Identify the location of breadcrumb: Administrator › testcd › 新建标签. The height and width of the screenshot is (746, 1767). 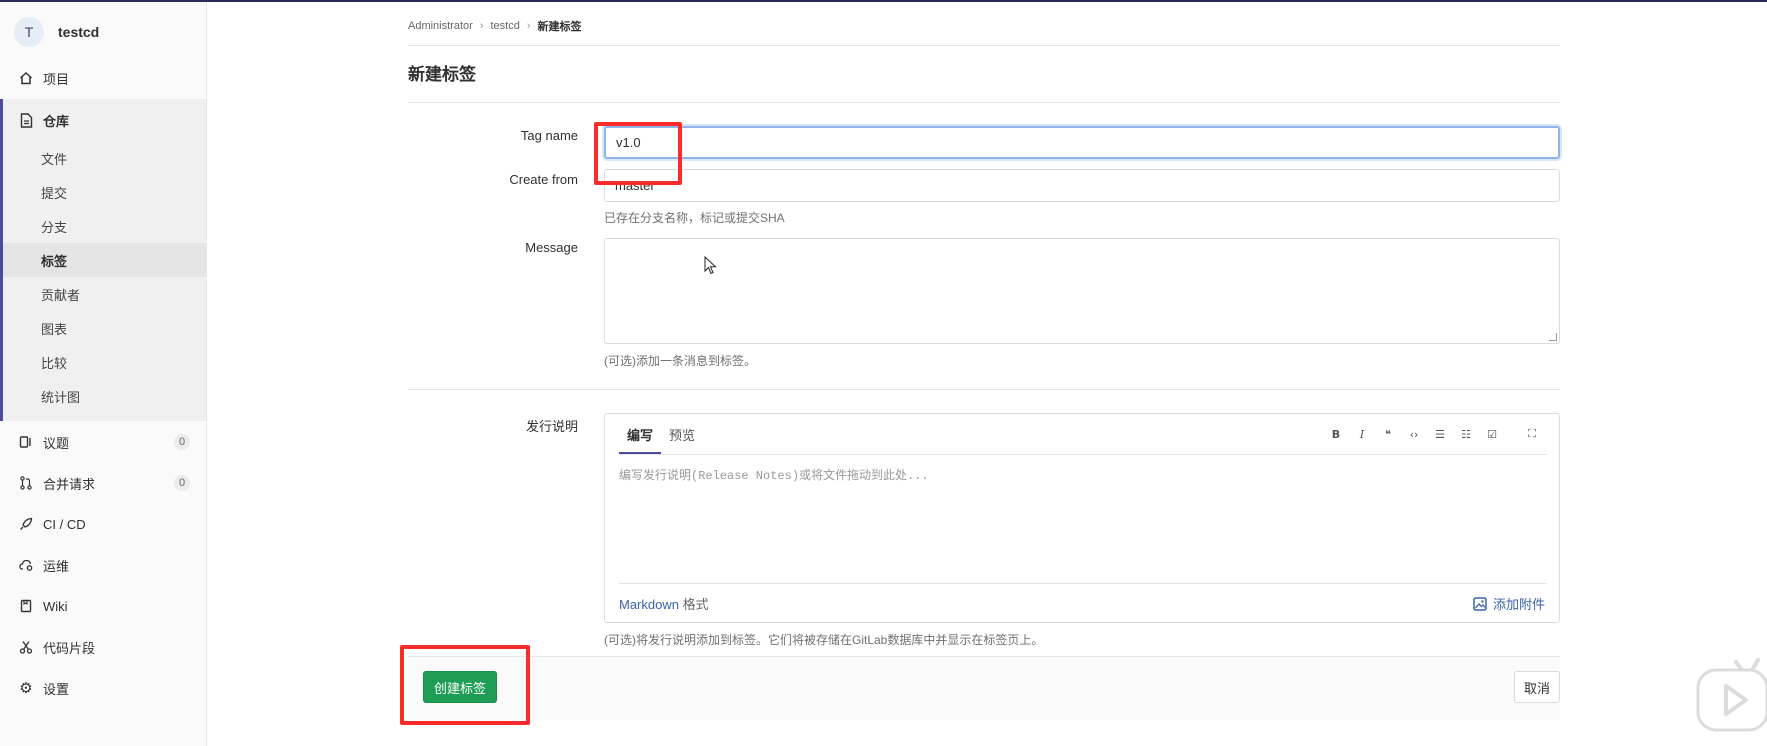
(495, 26).